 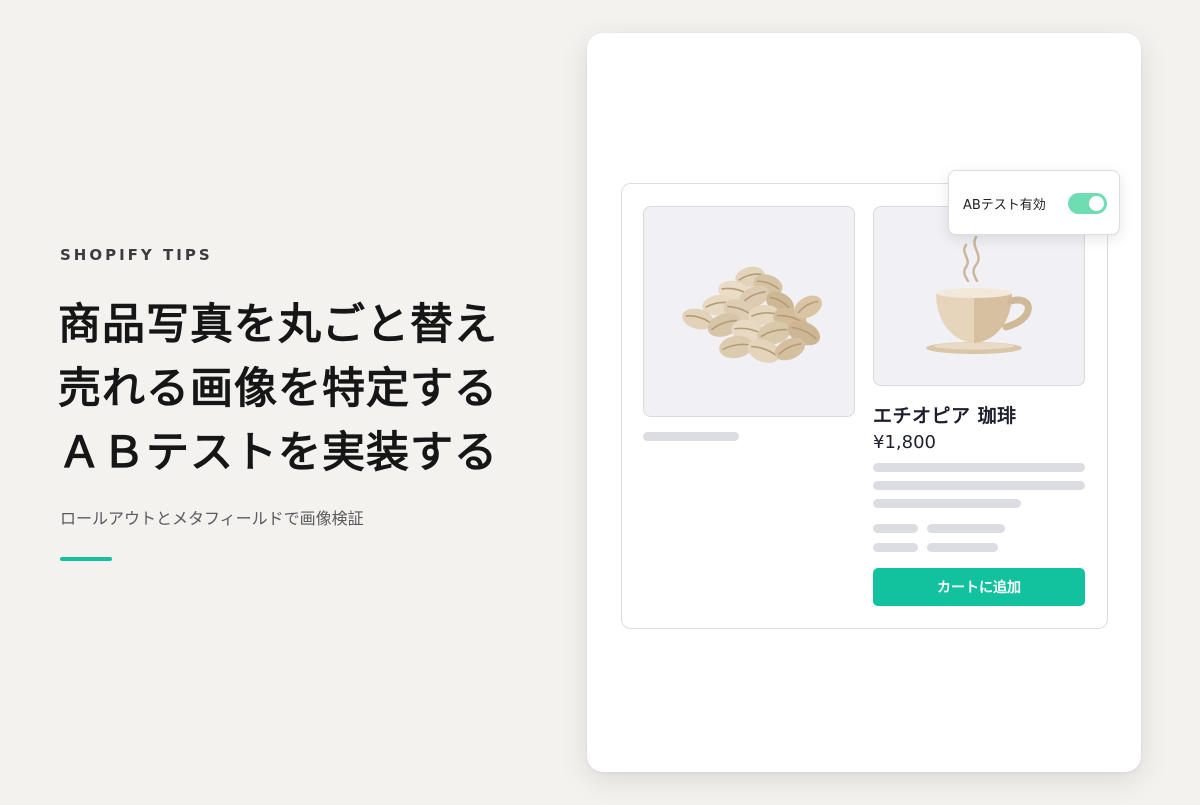 I want to click on headline: 商品写真を丸ごと替え 売れる画像を特定する ＡＢテストを実装する, so click(x=308, y=389).